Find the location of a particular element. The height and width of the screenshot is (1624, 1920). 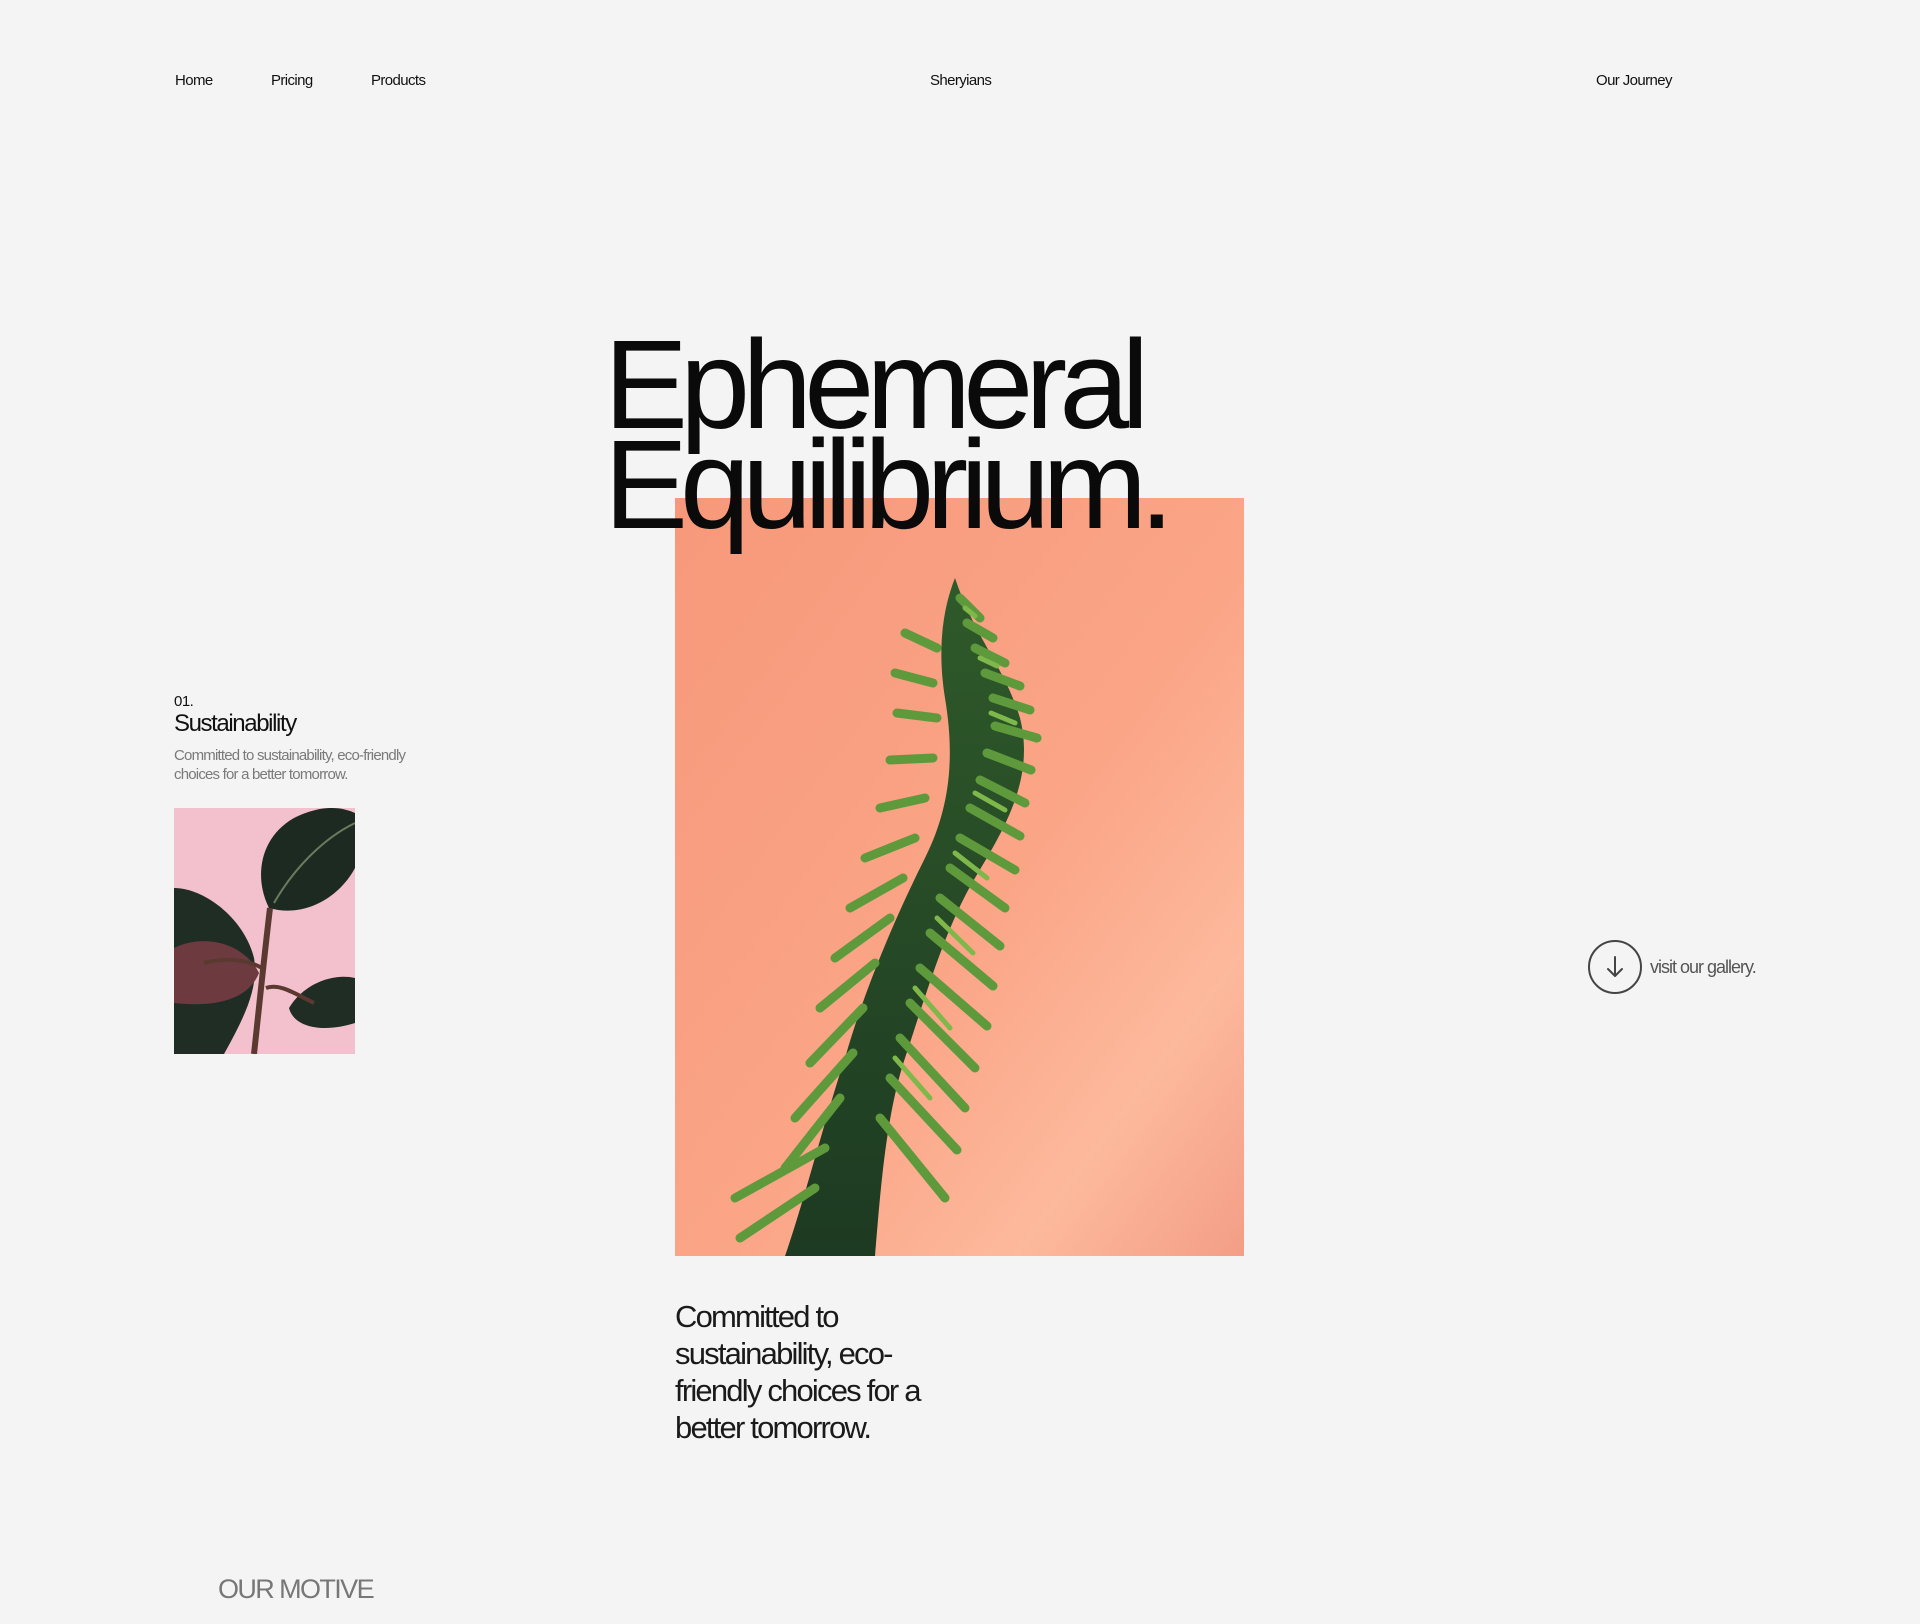

arrow-down-button is located at coordinates (1615, 967).